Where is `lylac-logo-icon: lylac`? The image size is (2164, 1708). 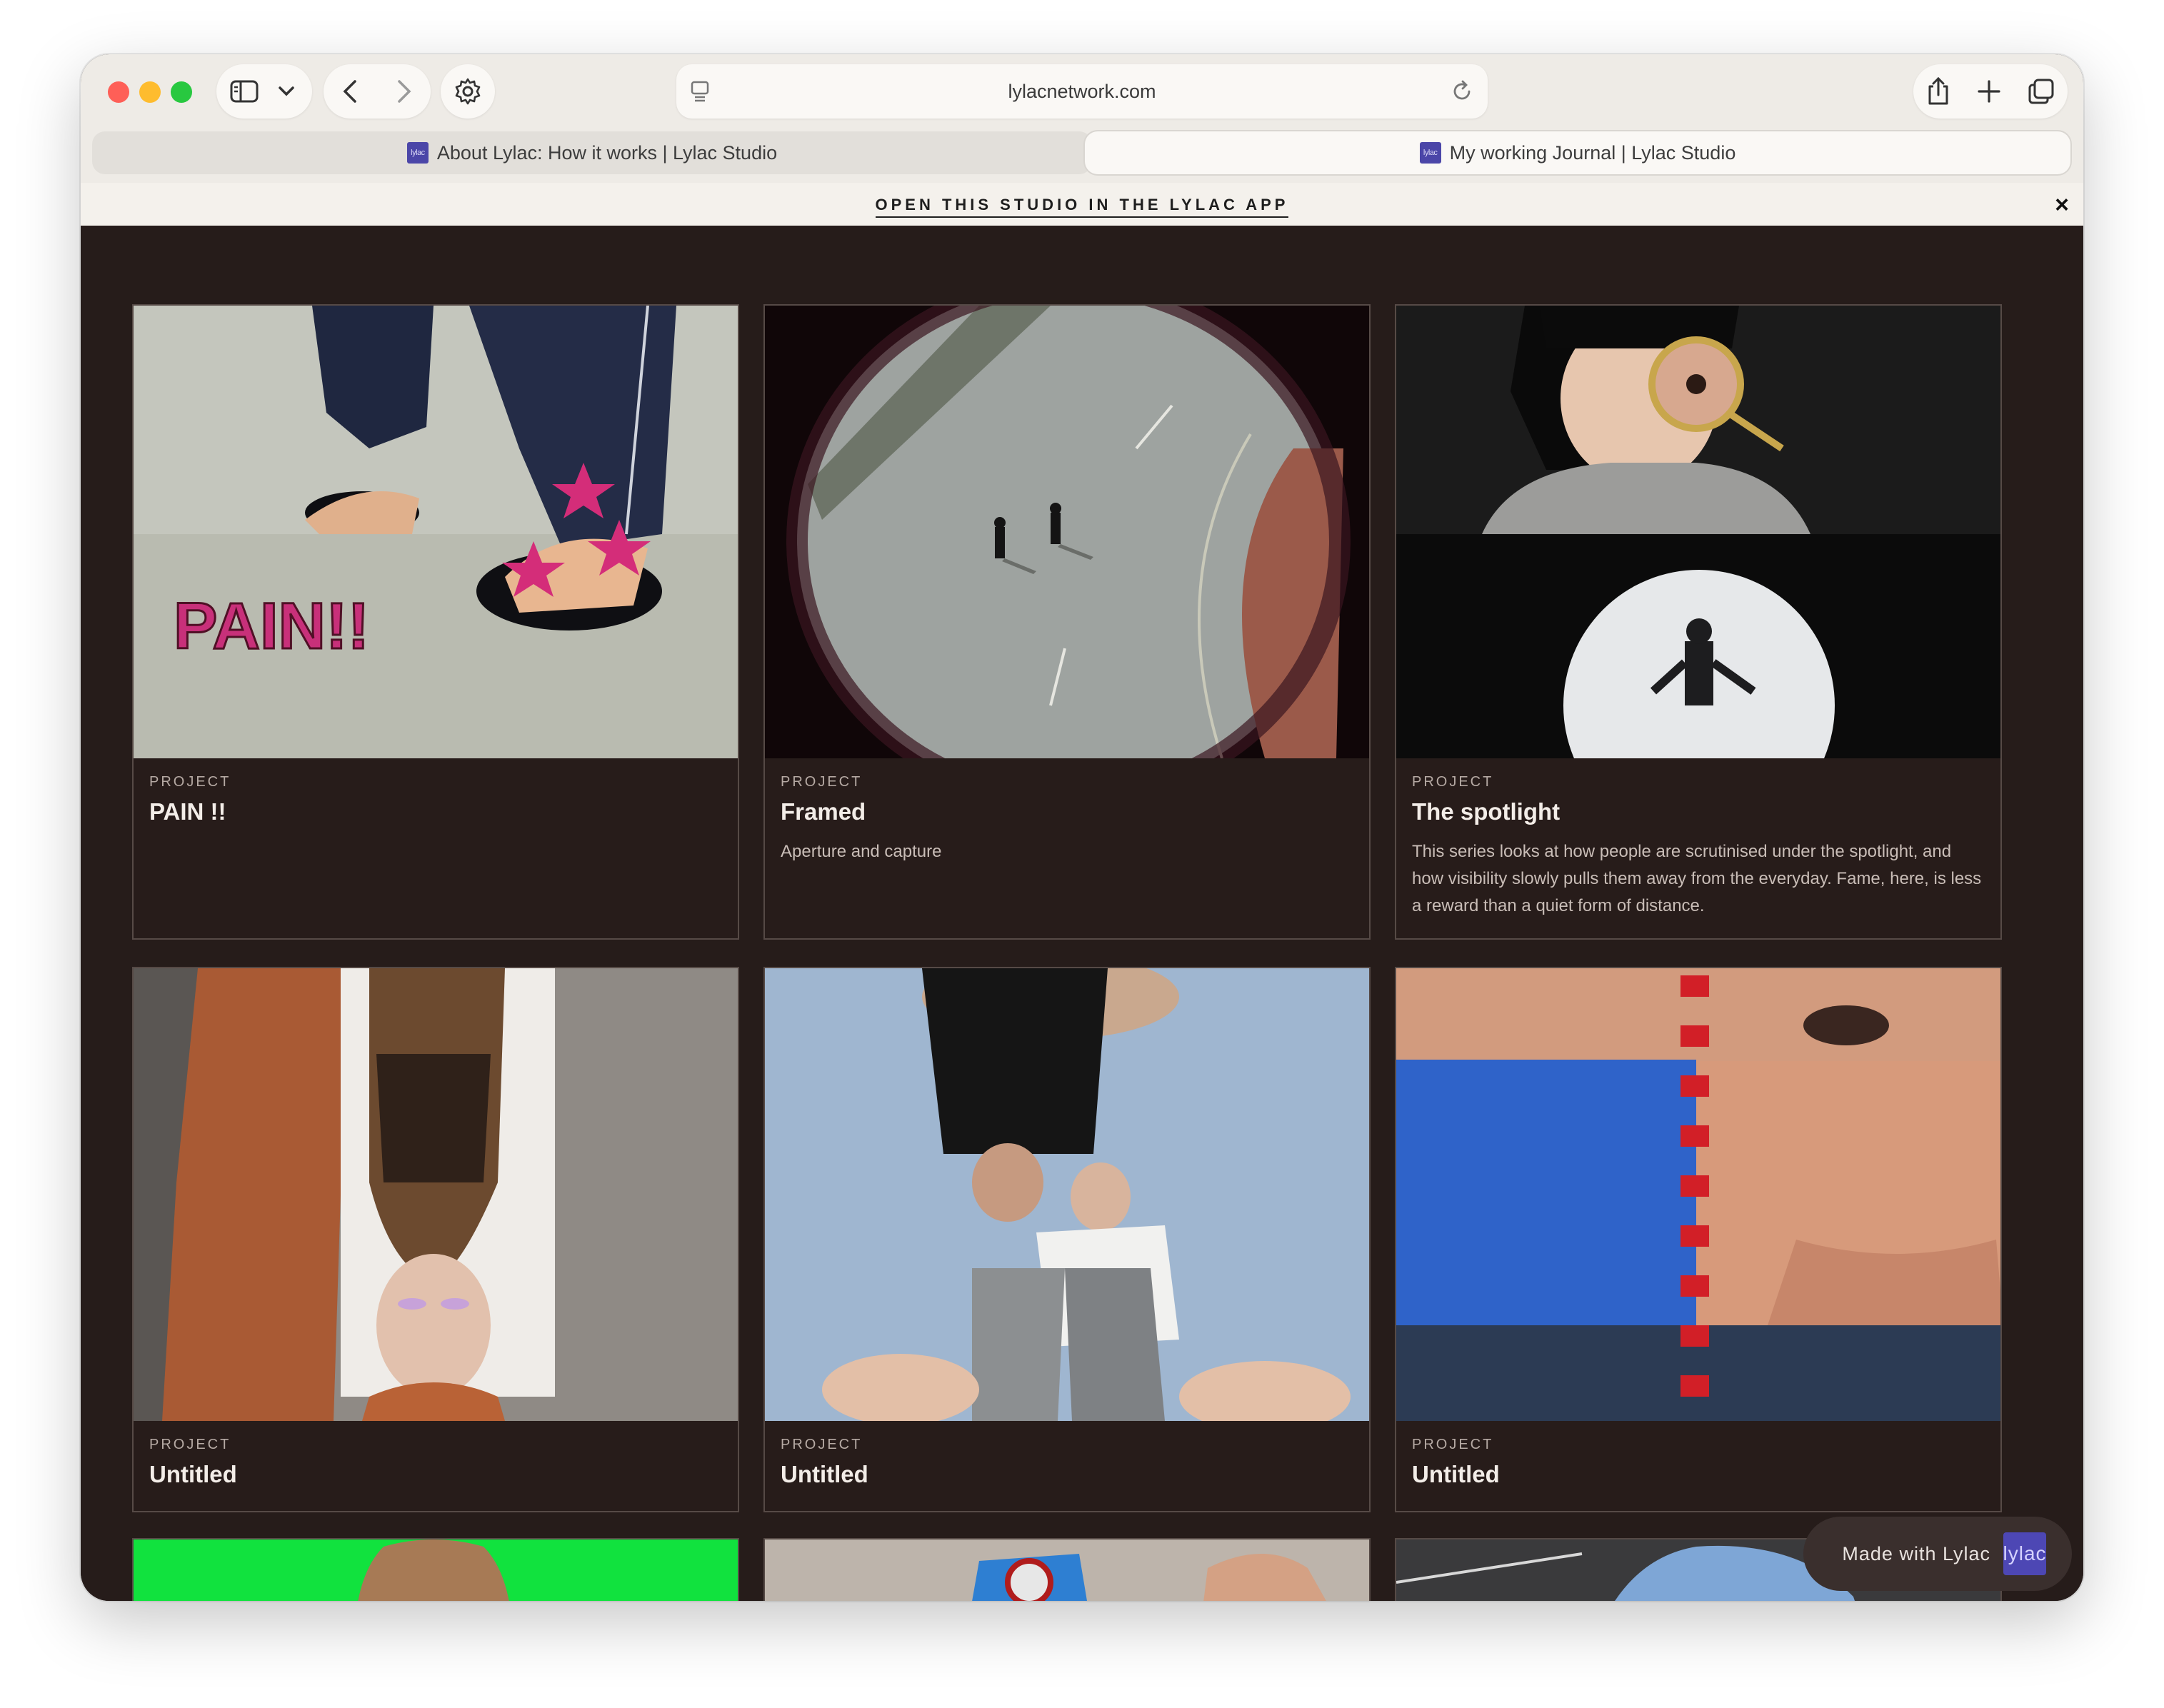
lylac-logo-icon: lylac is located at coordinates (2025, 1553).